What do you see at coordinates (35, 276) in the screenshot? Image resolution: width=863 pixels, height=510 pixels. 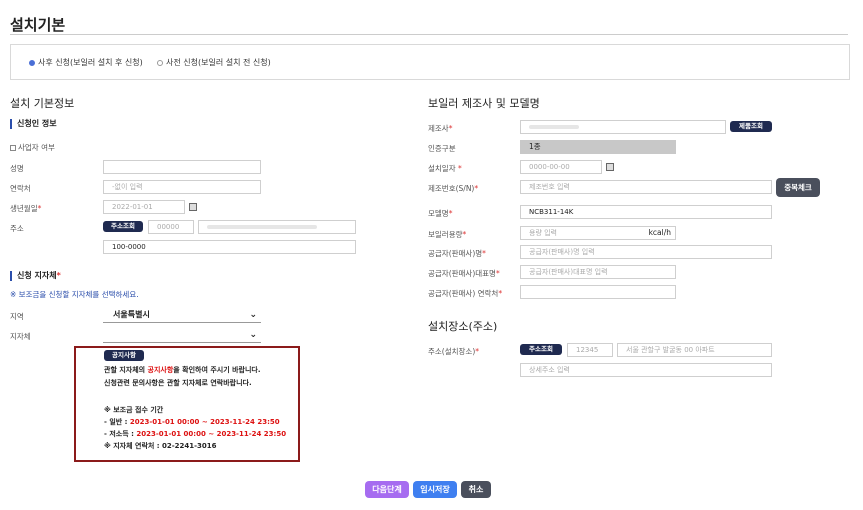 I see `region-title: 신청 지자체*` at bounding box center [35, 276].